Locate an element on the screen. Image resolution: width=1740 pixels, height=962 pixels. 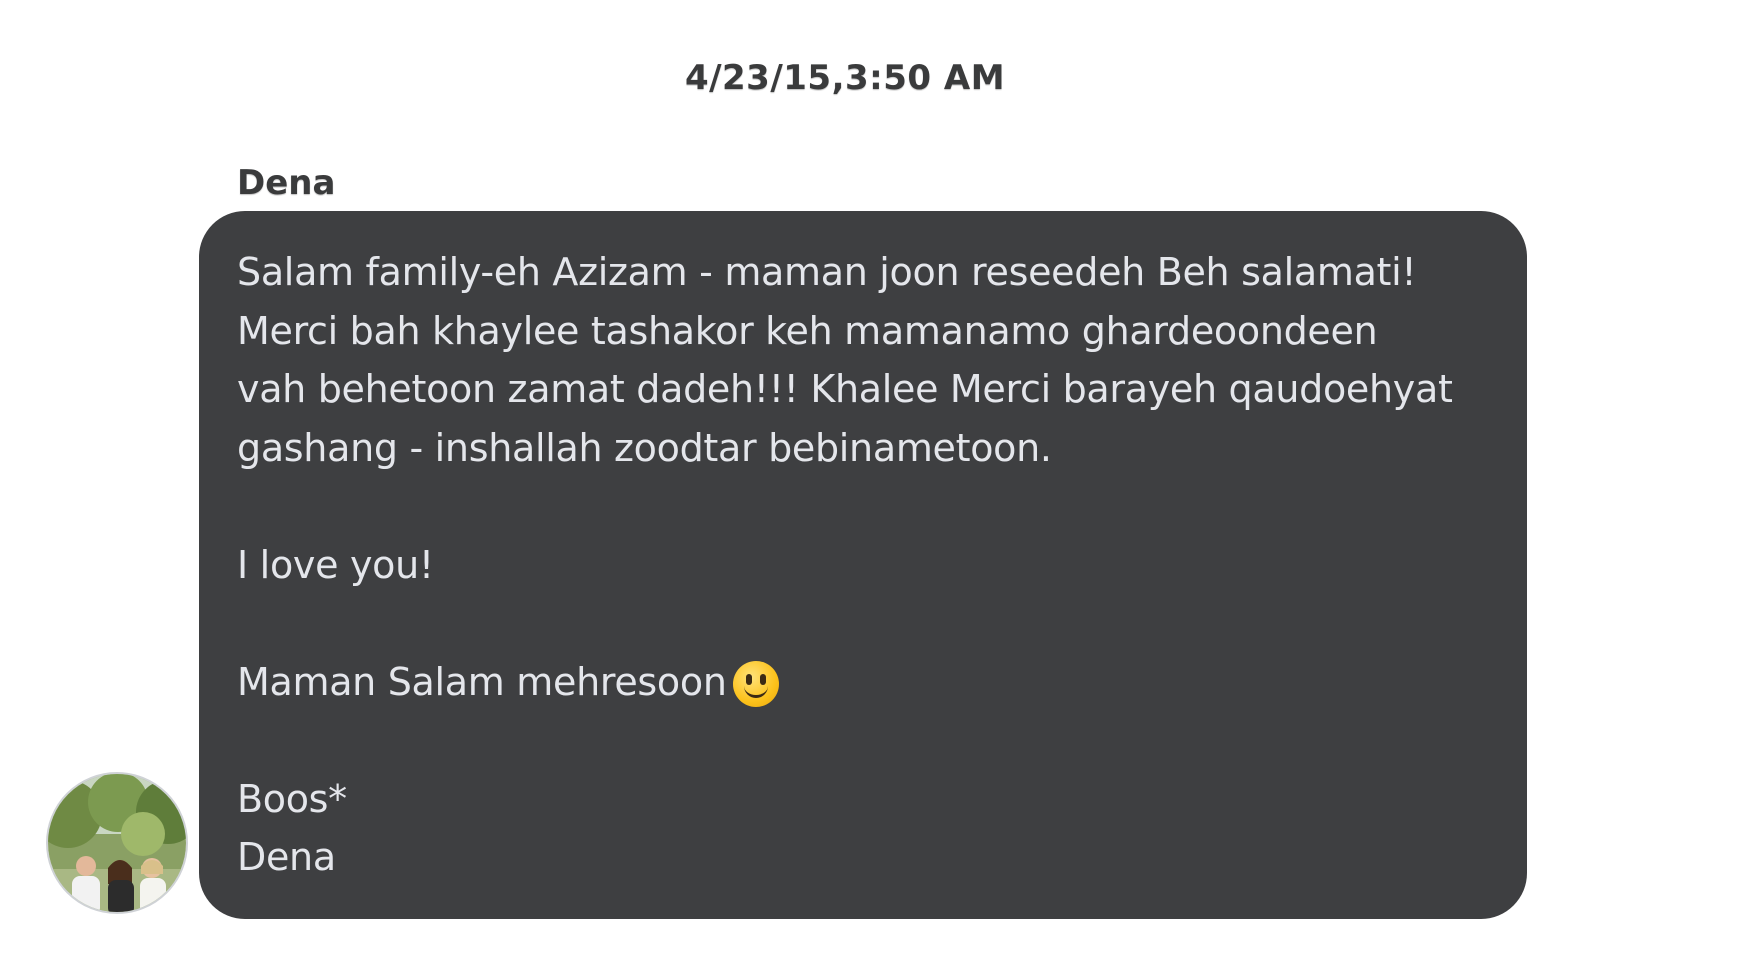
sender-avatar is located at coordinates (117, 843).